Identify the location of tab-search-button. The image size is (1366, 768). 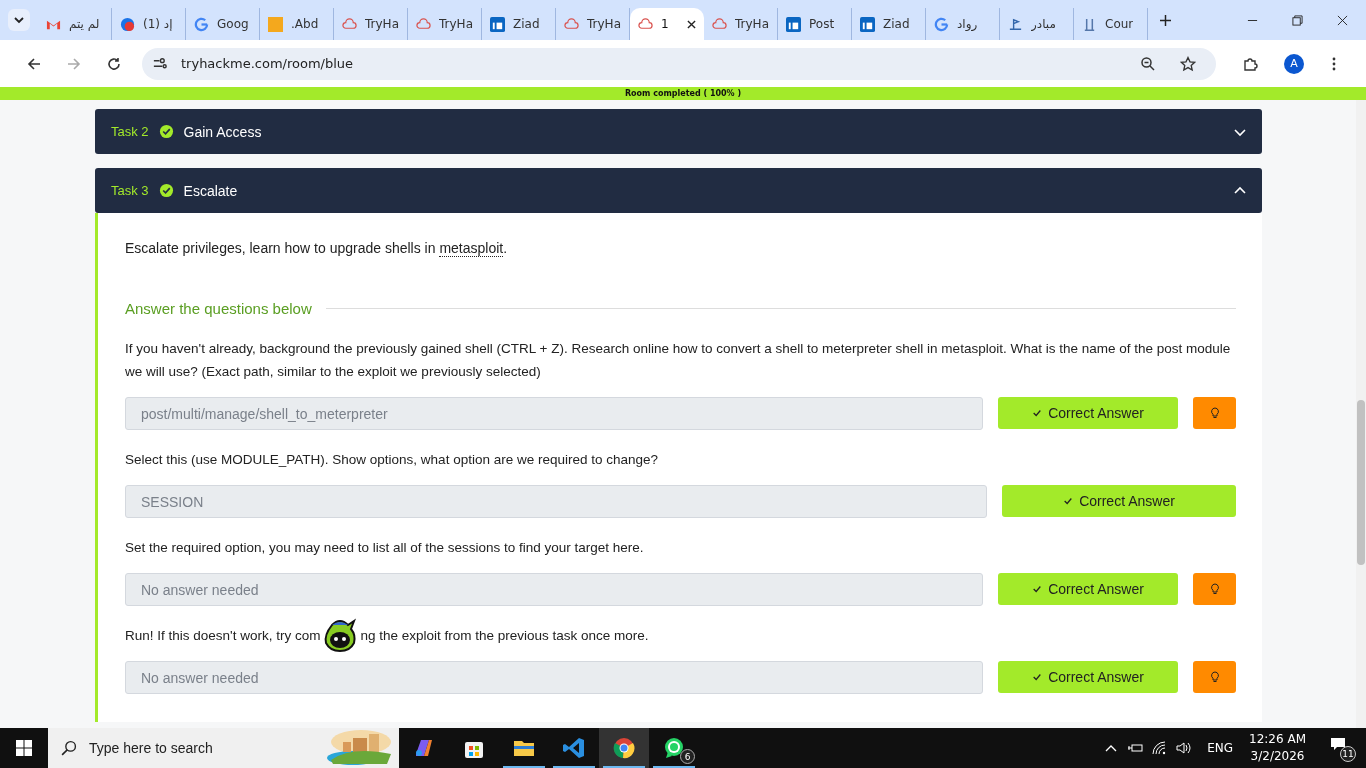
(19, 20).